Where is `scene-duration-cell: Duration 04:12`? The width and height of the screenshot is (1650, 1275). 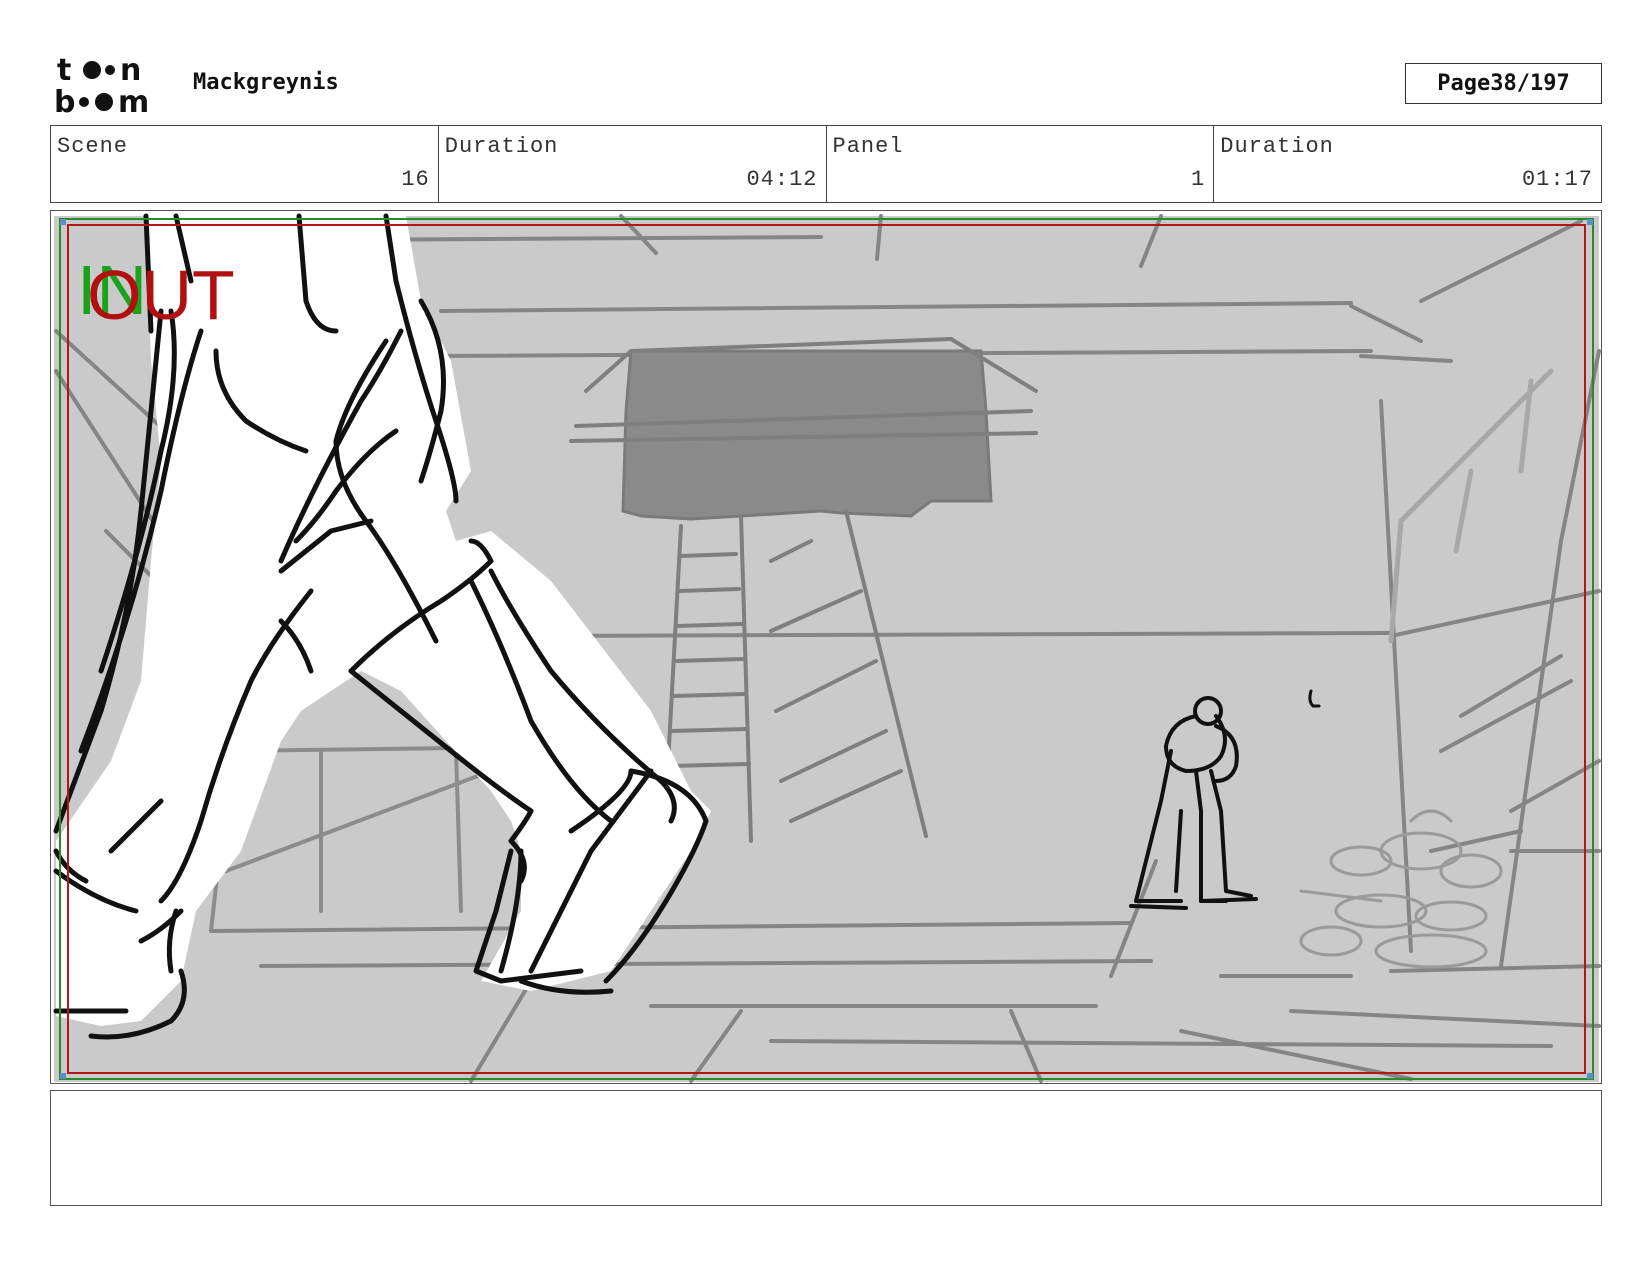
scene-duration-cell: Duration 04:12 is located at coordinates (633, 164).